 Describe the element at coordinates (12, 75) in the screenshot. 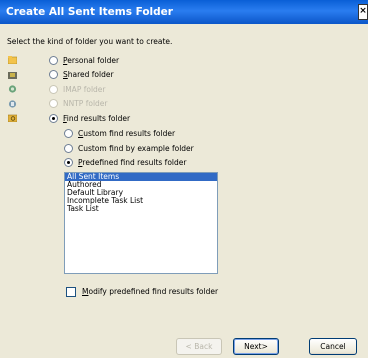

I see `shared-folder-icon` at that location.